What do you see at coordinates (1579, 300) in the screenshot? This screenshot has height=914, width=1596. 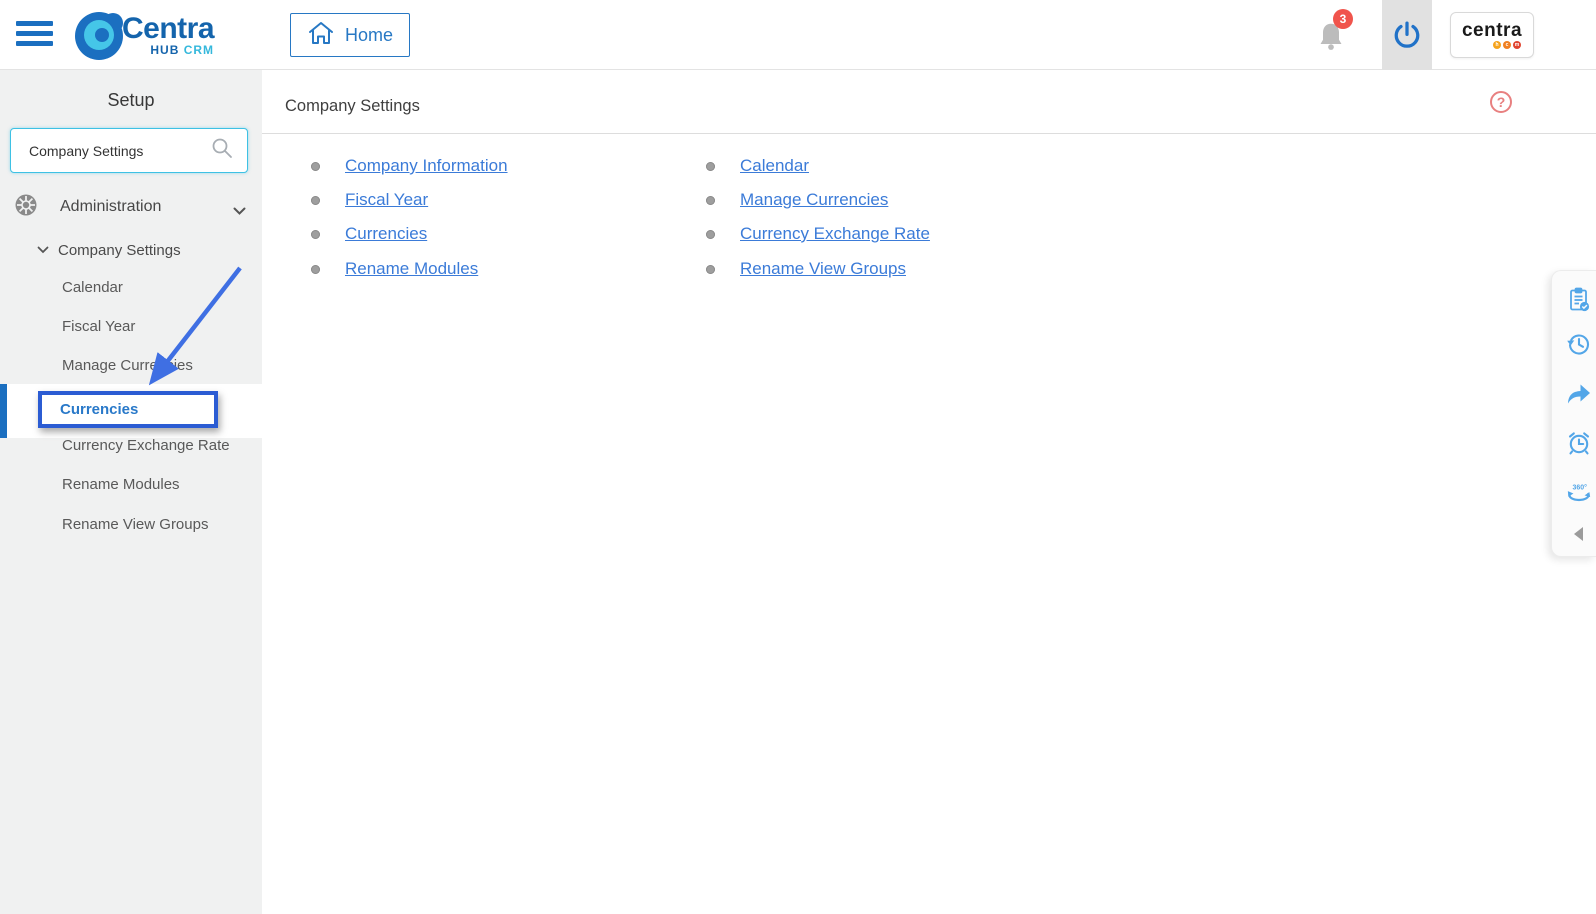 I see `notes-icon` at bounding box center [1579, 300].